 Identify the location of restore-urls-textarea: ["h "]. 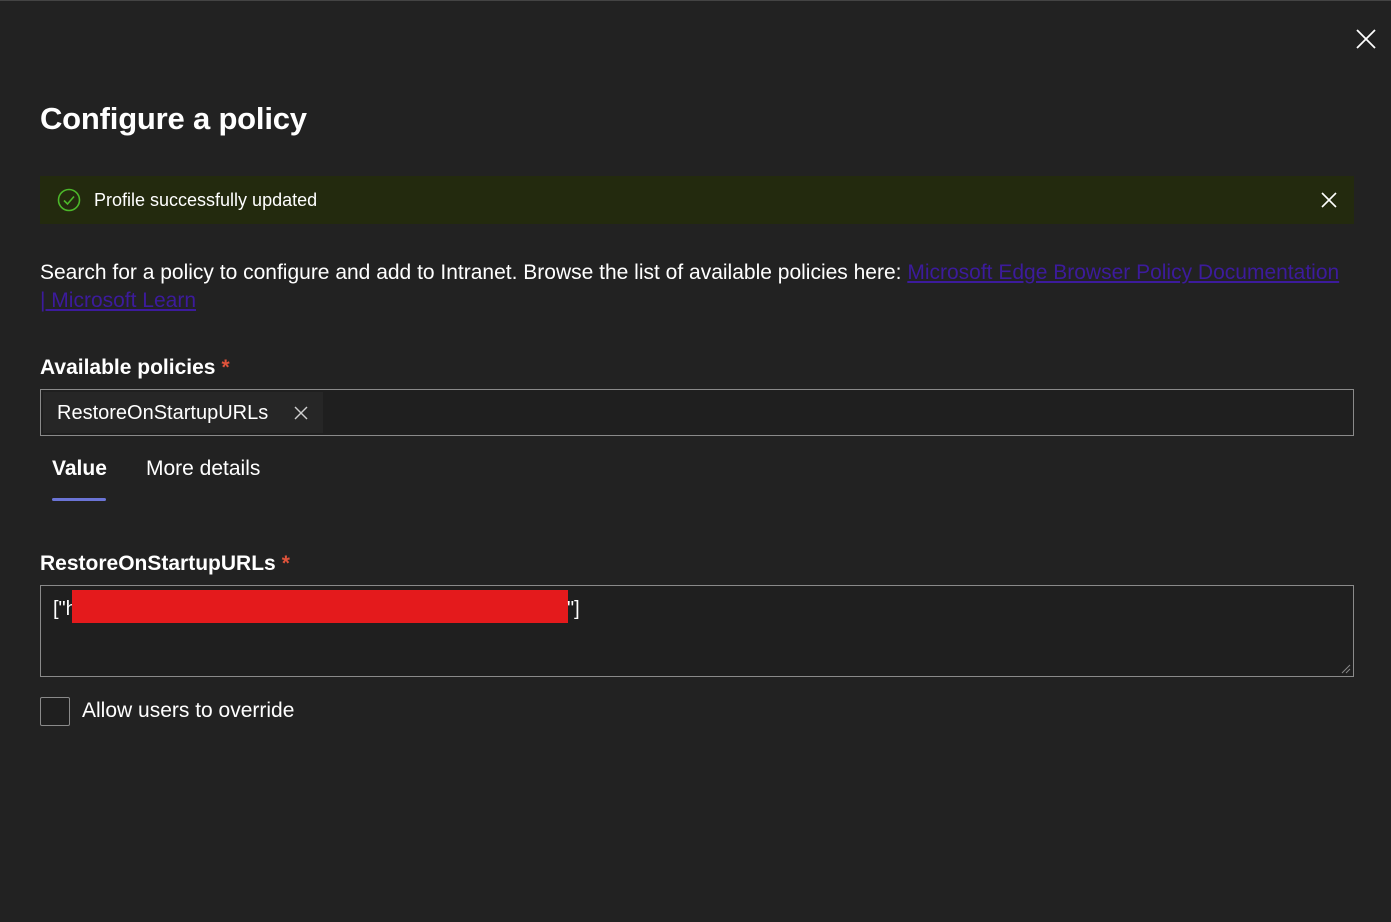
(697, 631).